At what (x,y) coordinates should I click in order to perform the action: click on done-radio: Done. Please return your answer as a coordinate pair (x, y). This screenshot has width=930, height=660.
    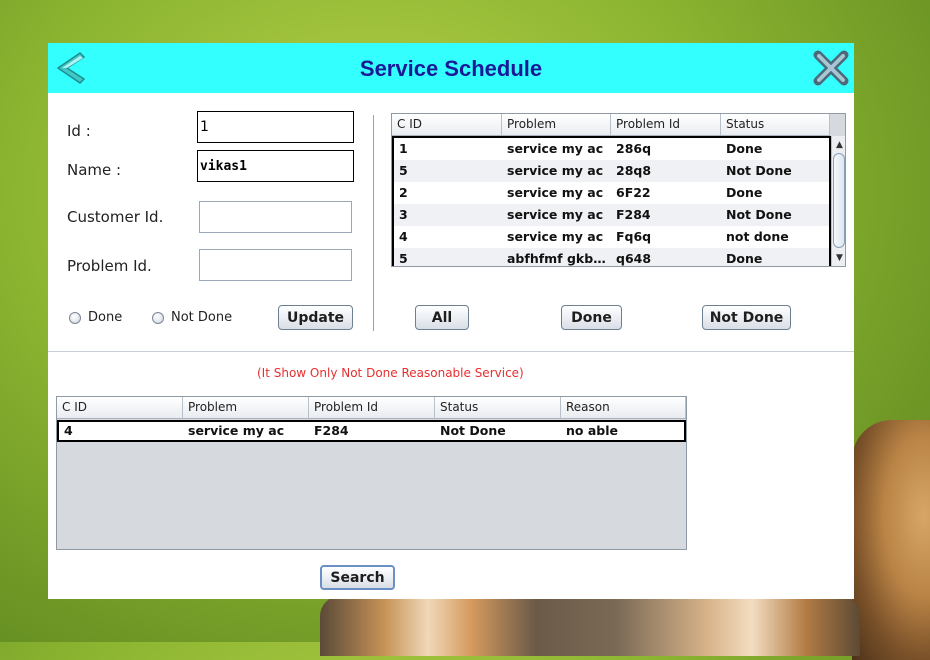
    Looking at the image, I should click on (95, 317).